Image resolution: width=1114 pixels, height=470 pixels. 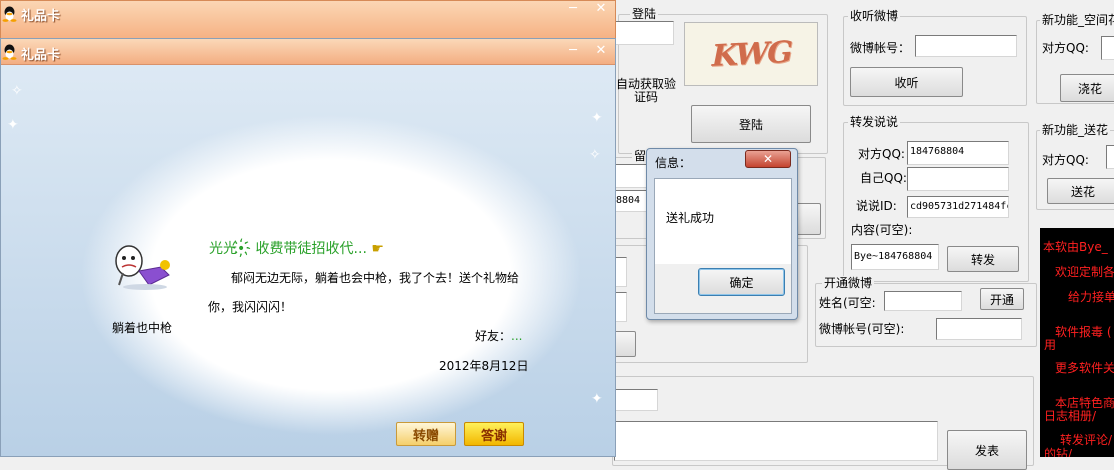 What do you see at coordinates (1065, 48) in the screenshot?
I see `space-flower-peer-label: 对方QQ:` at bounding box center [1065, 48].